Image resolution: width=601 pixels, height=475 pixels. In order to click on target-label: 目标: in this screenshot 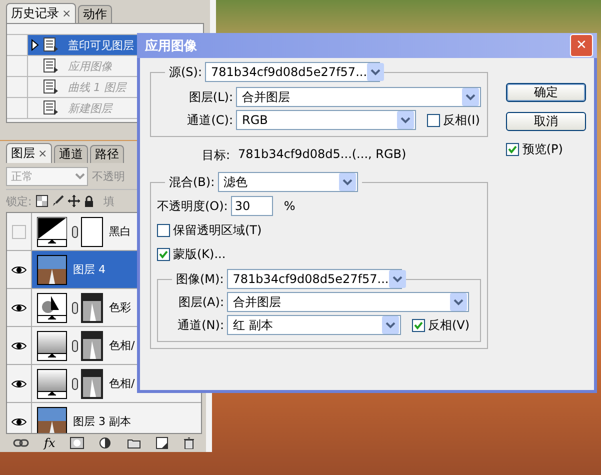, I will do `click(216, 155)`.